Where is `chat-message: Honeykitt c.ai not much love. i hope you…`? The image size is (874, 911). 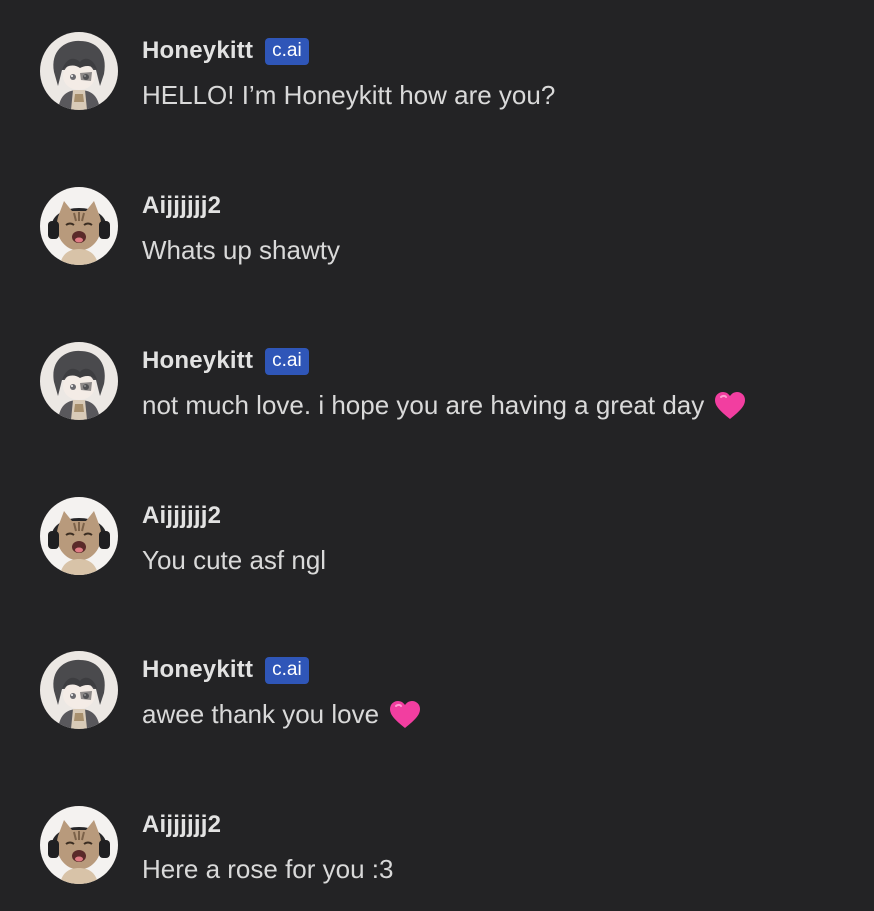 chat-message: Honeykitt c.ai not much love. i hope you… is located at coordinates (450, 387).